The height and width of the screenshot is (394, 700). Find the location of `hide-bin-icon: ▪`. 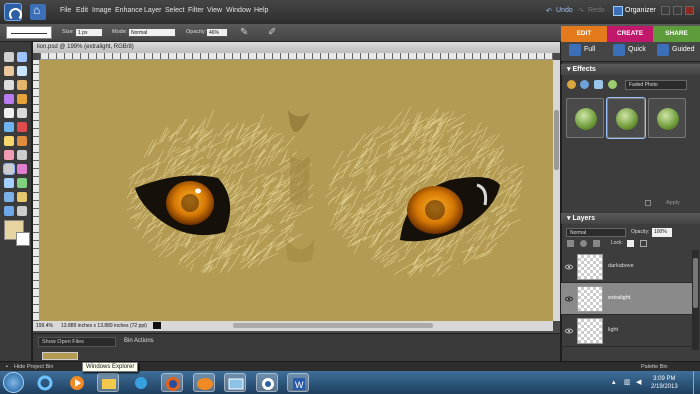

hide-bin-icon: ▪ is located at coordinates (7, 367).